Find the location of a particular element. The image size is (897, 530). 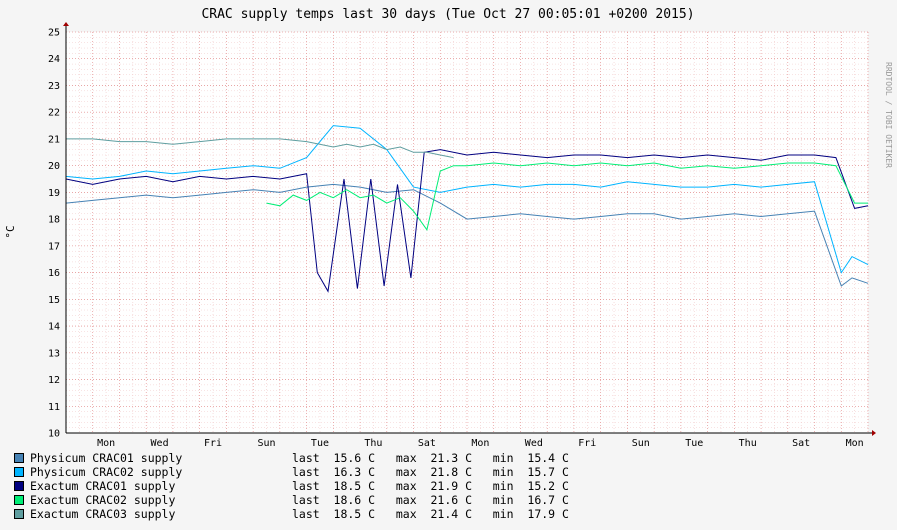

legend-series-stats: last 18.5 C max 21.9 C min 15.2 C is located at coordinates (430, 486).